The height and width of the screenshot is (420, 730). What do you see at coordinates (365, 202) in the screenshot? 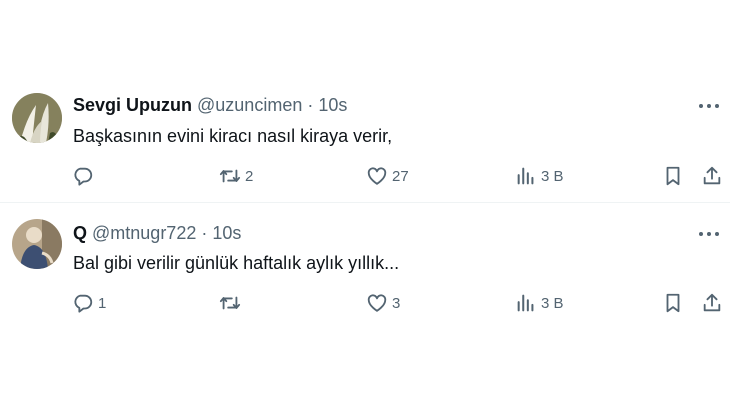
I see `tweet-divider` at bounding box center [365, 202].